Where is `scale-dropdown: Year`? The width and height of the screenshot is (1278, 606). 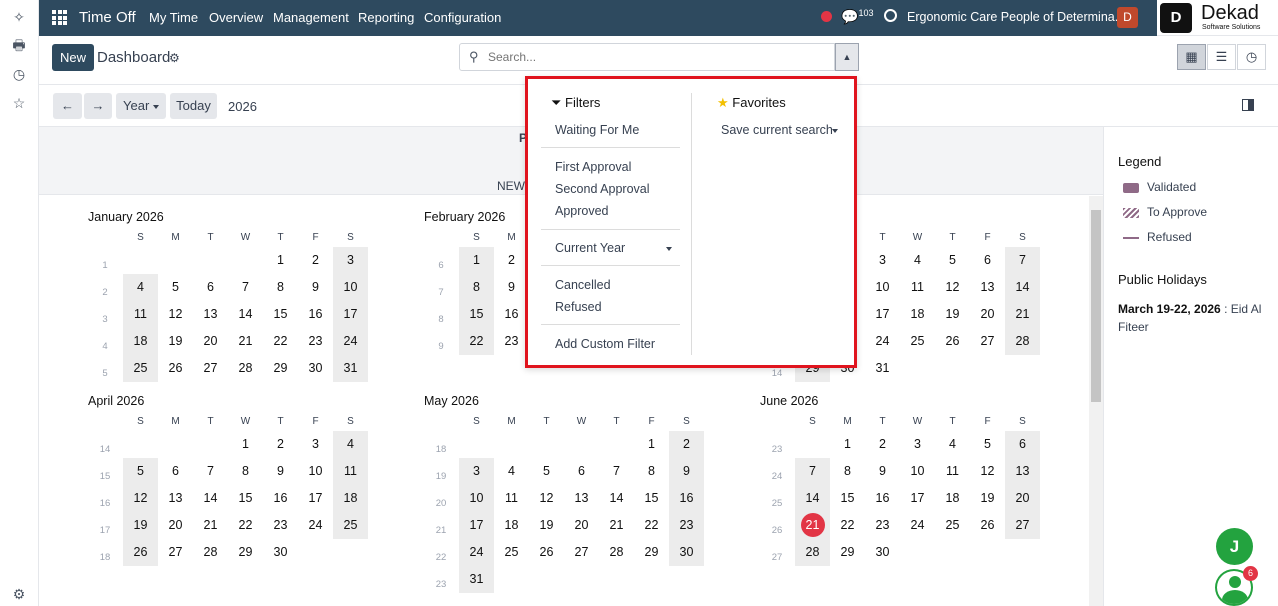 scale-dropdown: Year is located at coordinates (141, 106).